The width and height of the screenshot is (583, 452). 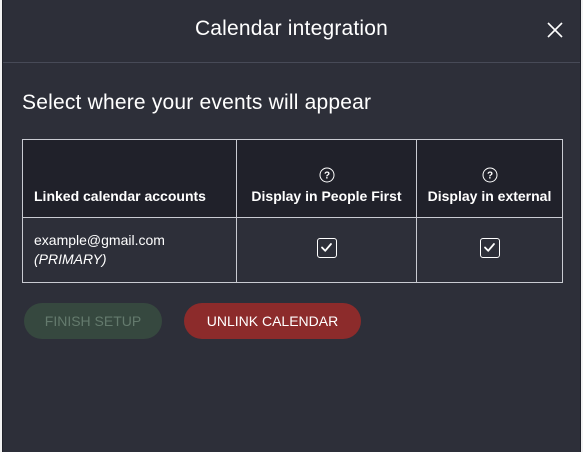 I want to click on column-header-people-first: ? Display in People First, so click(x=326, y=178).